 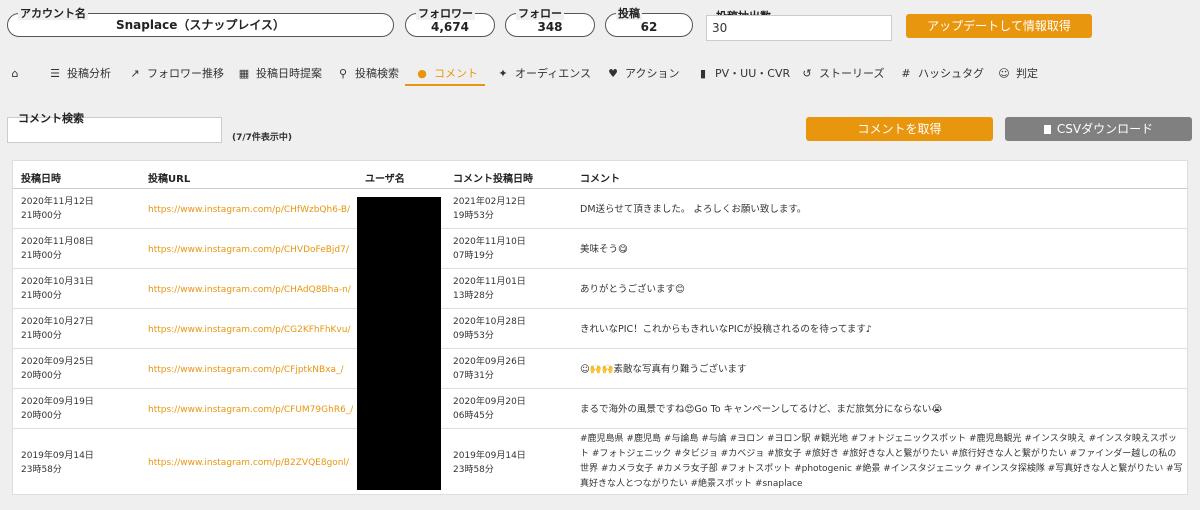 I want to click on comment-date: 2020年11月10日, so click(x=489, y=242).